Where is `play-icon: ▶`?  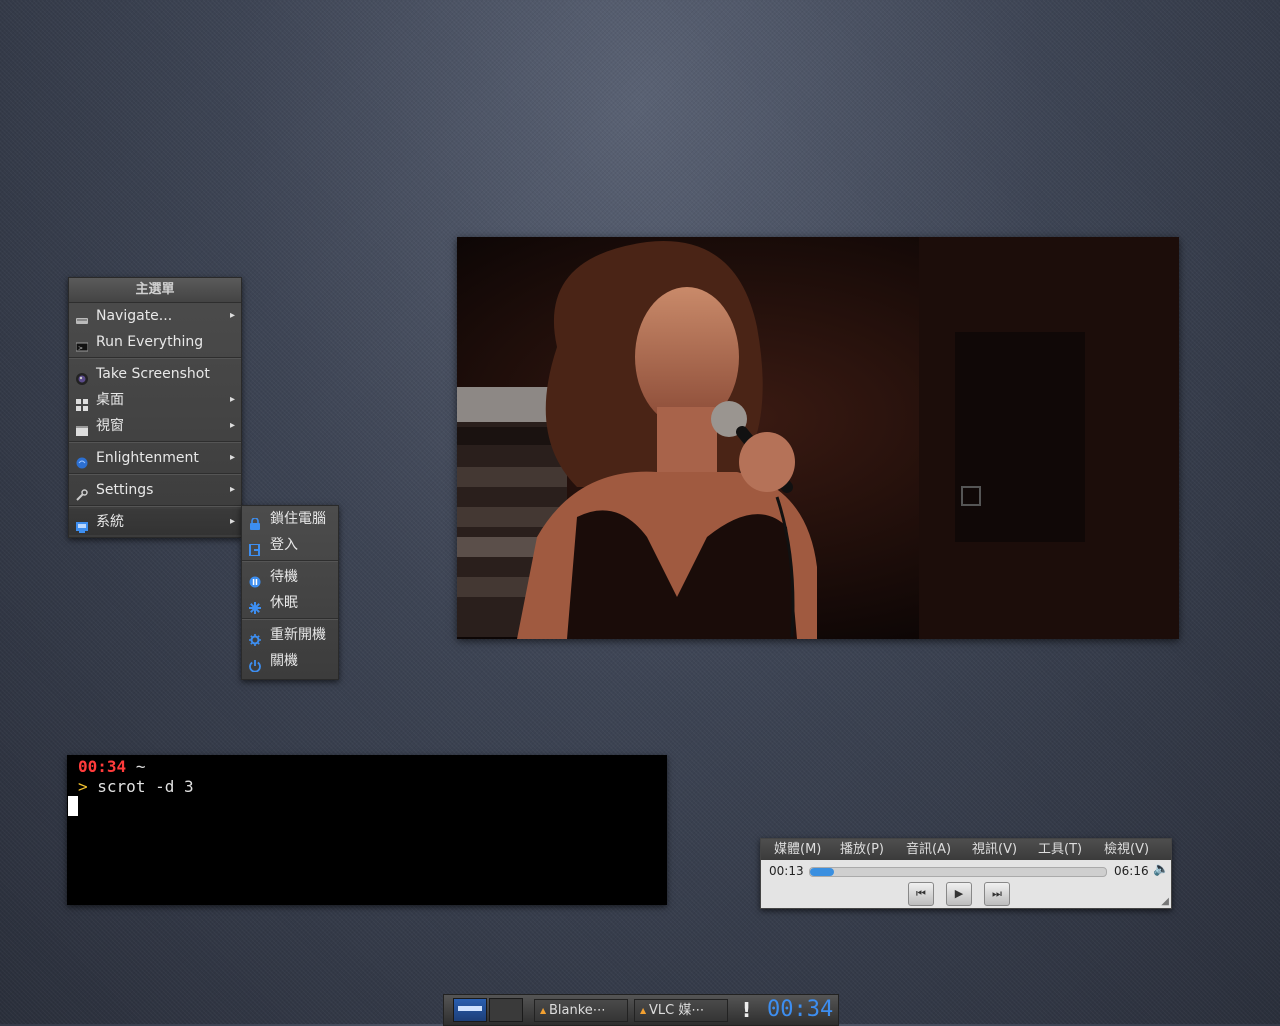
play-icon: ▶ is located at coordinates (959, 893).